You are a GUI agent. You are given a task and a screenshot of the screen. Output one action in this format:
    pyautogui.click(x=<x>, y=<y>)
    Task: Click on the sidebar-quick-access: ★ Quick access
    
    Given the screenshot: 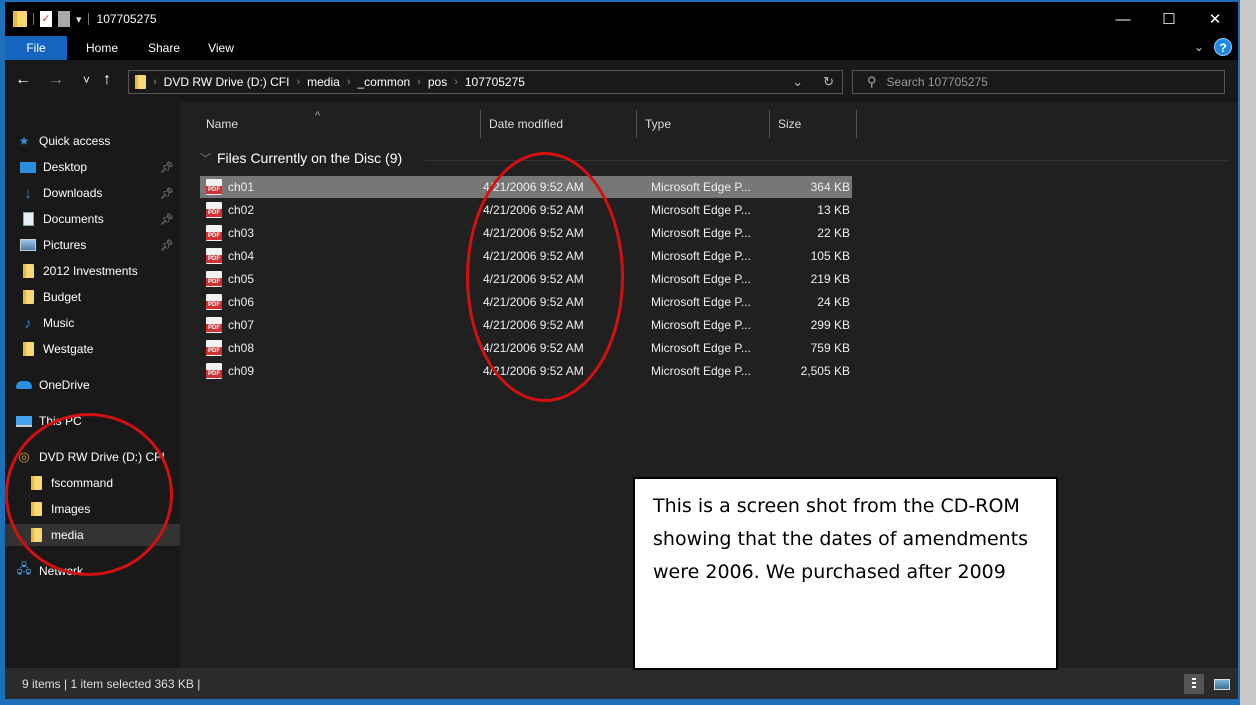 What is the action you would take?
    pyautogui.click(x=92, y=141)
    